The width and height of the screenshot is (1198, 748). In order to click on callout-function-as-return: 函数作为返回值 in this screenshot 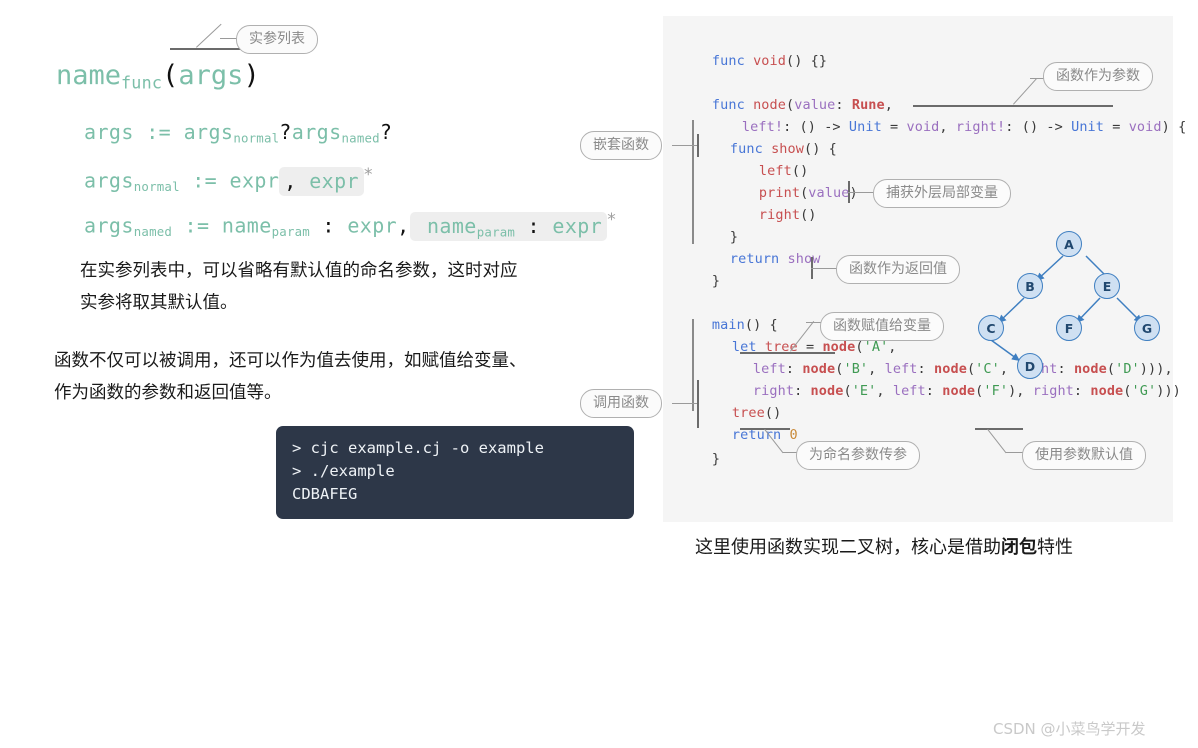, I will do `click(898, 269)`.